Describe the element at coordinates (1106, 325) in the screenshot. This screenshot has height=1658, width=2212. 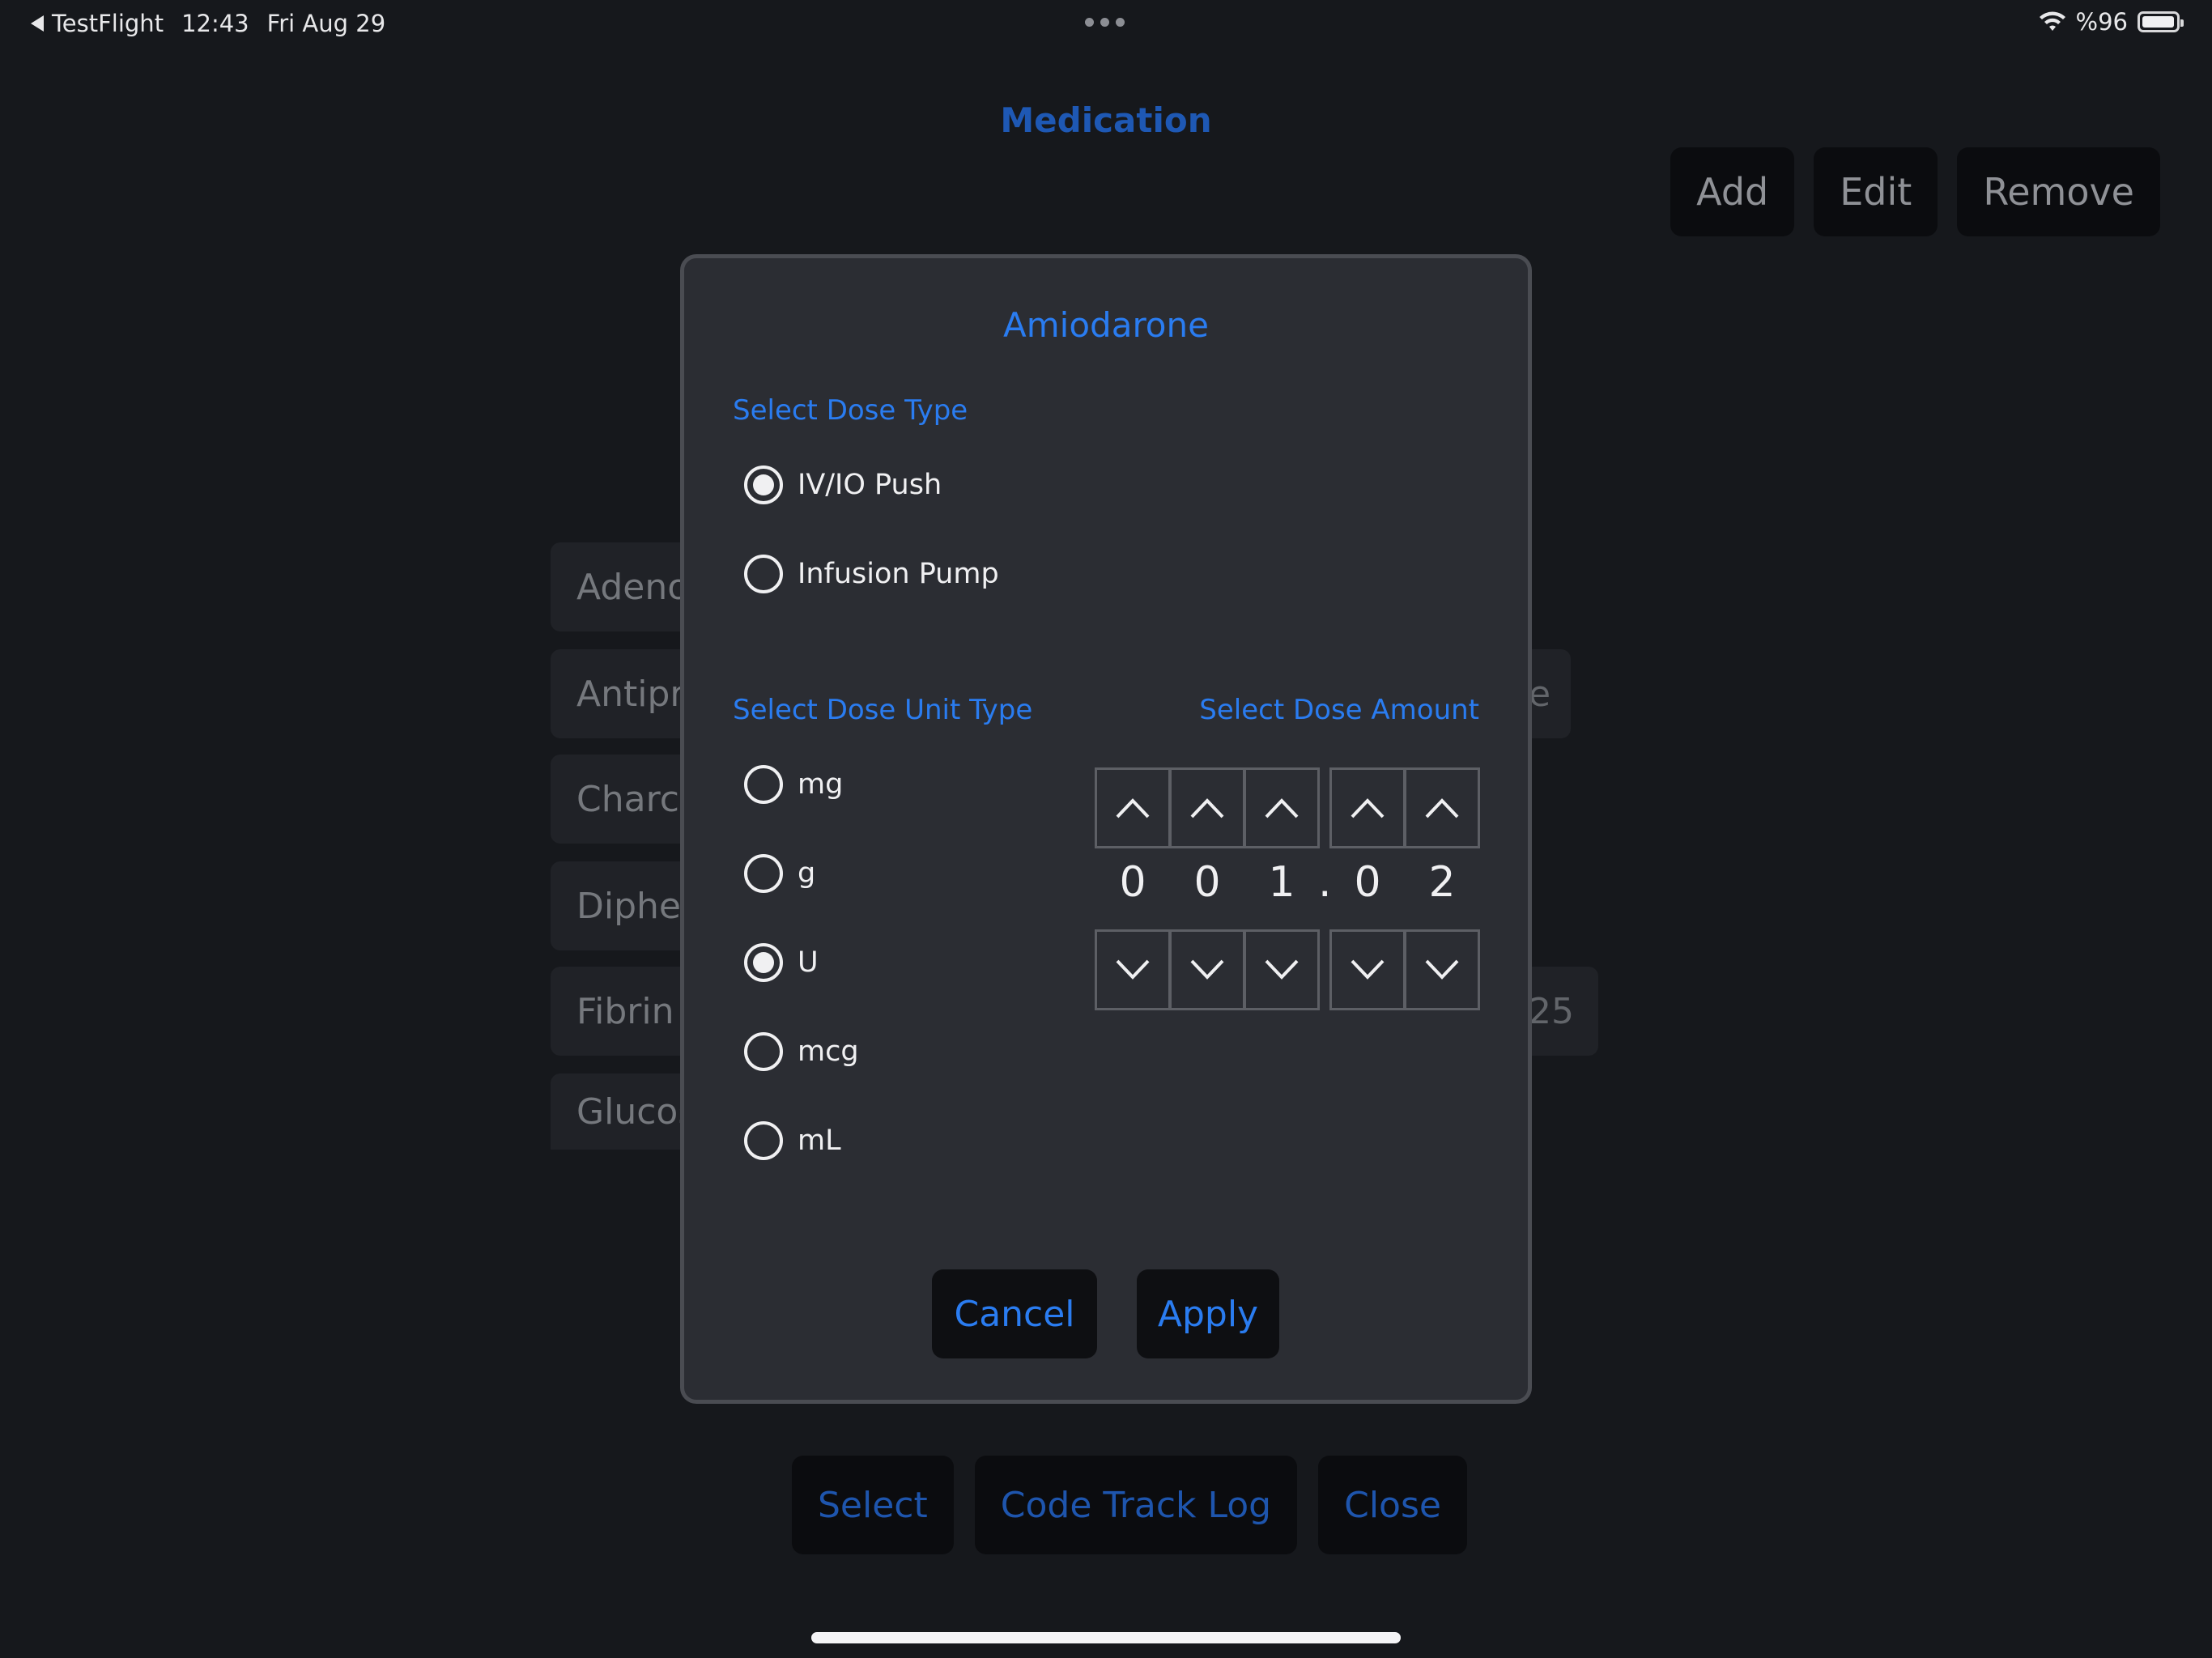
I see `dialog-title: Amiodarone` at that location.